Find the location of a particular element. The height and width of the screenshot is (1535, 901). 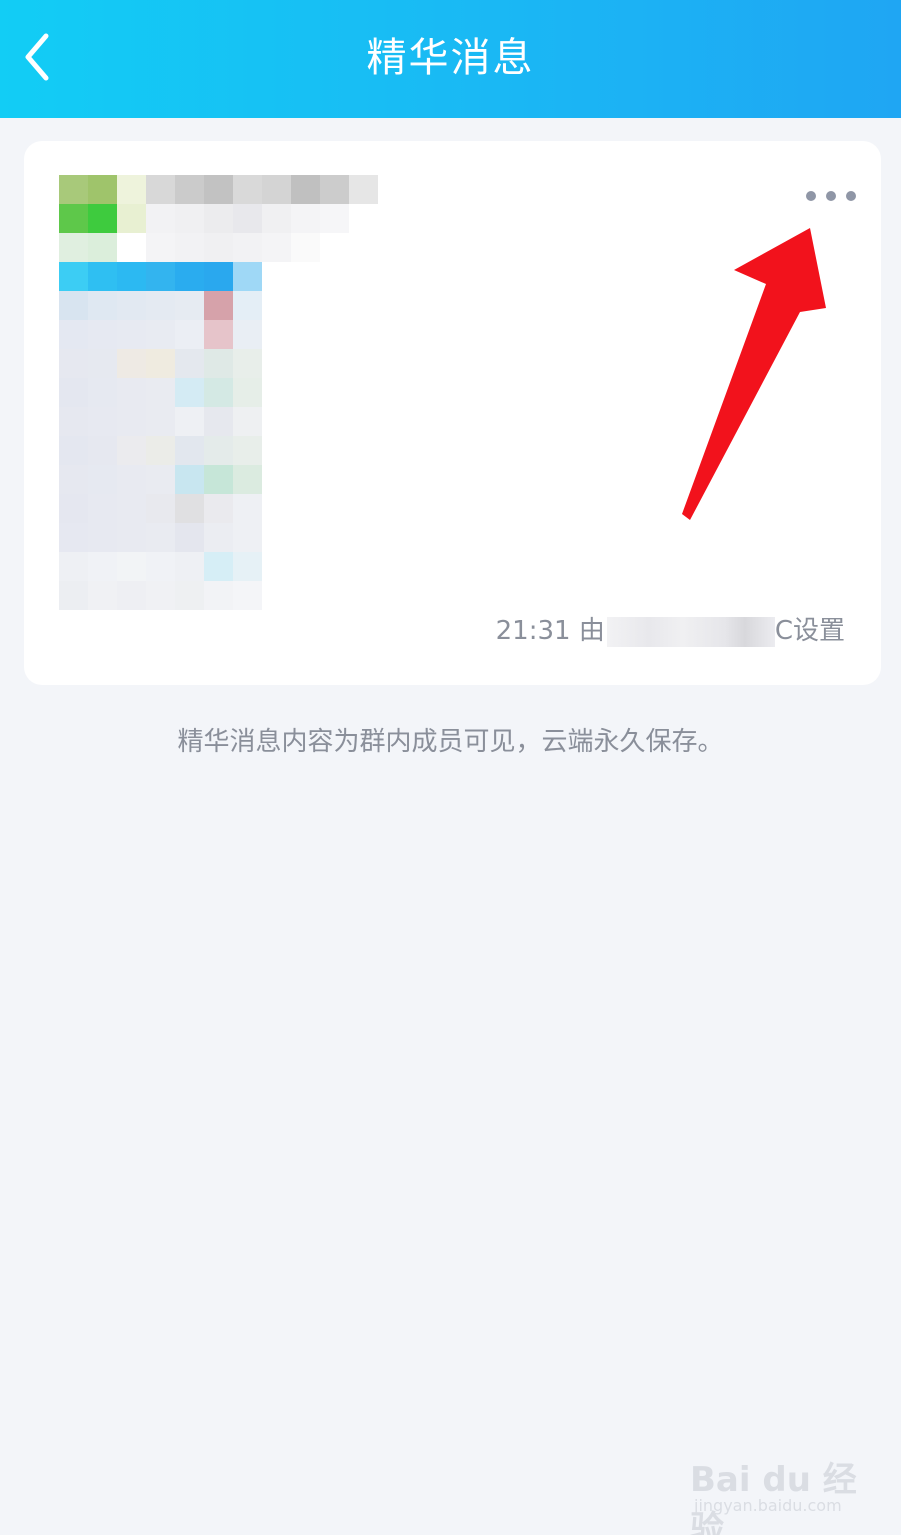

watermark-logo: Bai du 经验 is located at coordinates (773, 1497).